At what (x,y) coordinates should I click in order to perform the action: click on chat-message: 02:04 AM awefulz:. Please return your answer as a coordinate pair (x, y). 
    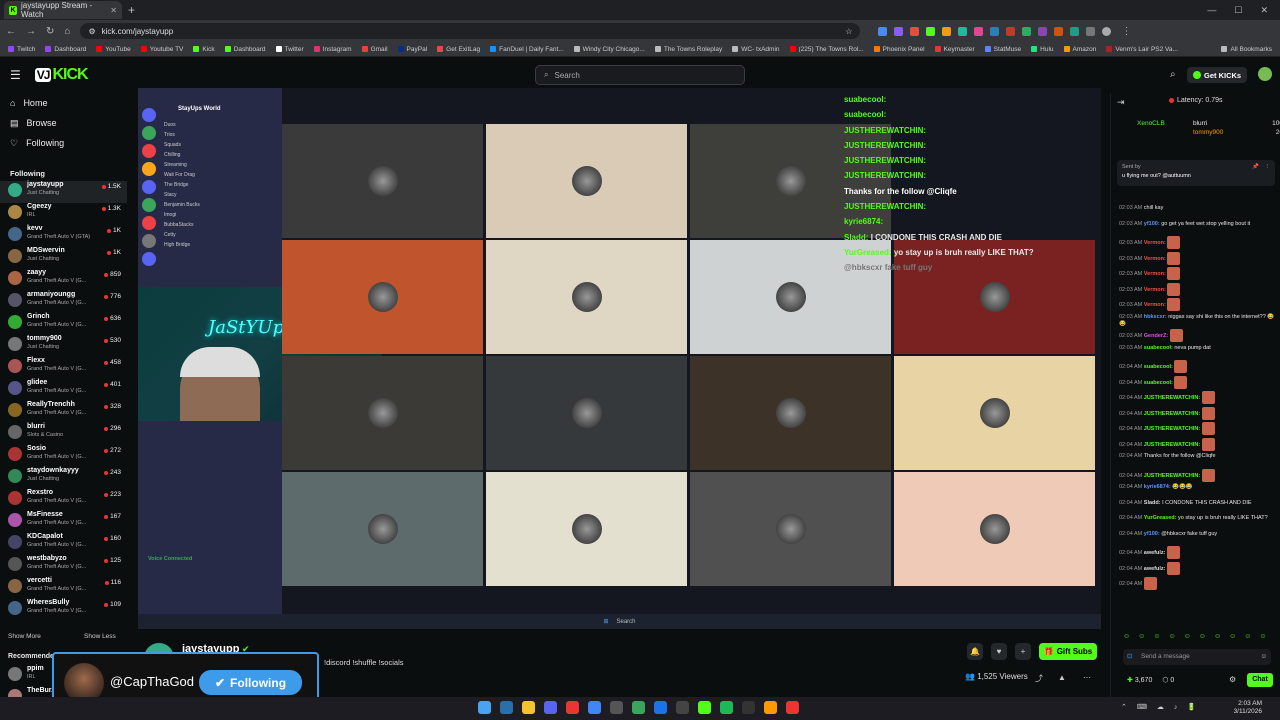
    Looking at the image, I should click on (1199, 569).